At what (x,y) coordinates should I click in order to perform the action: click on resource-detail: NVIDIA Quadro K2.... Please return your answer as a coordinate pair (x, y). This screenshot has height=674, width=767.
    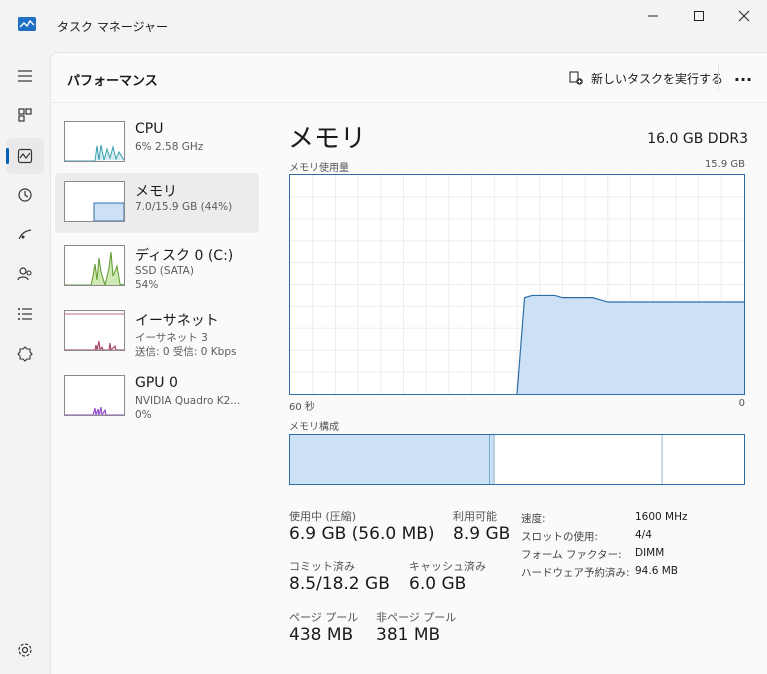
    Looking at the image, I should click on (188, 401).